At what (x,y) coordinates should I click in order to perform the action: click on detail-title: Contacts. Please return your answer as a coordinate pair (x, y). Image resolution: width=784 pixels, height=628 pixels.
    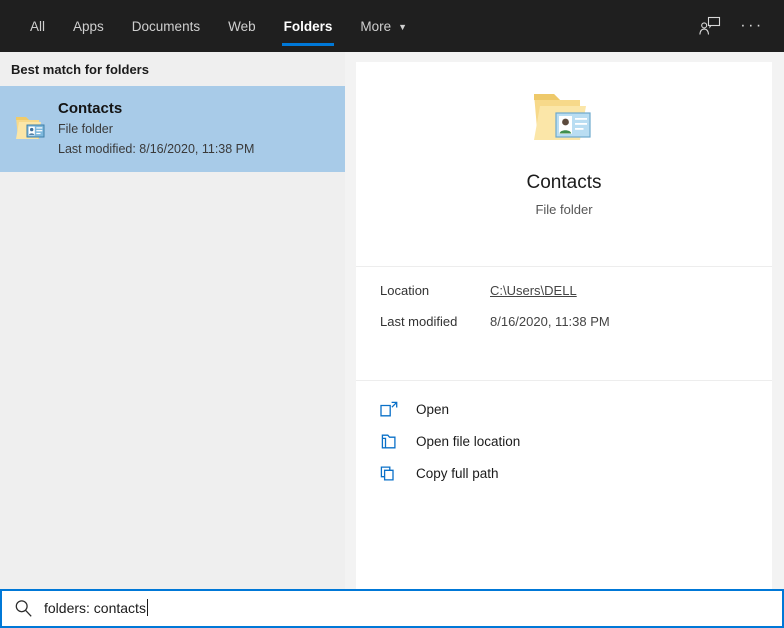
    Looking at the image, I should click on (564, 182).